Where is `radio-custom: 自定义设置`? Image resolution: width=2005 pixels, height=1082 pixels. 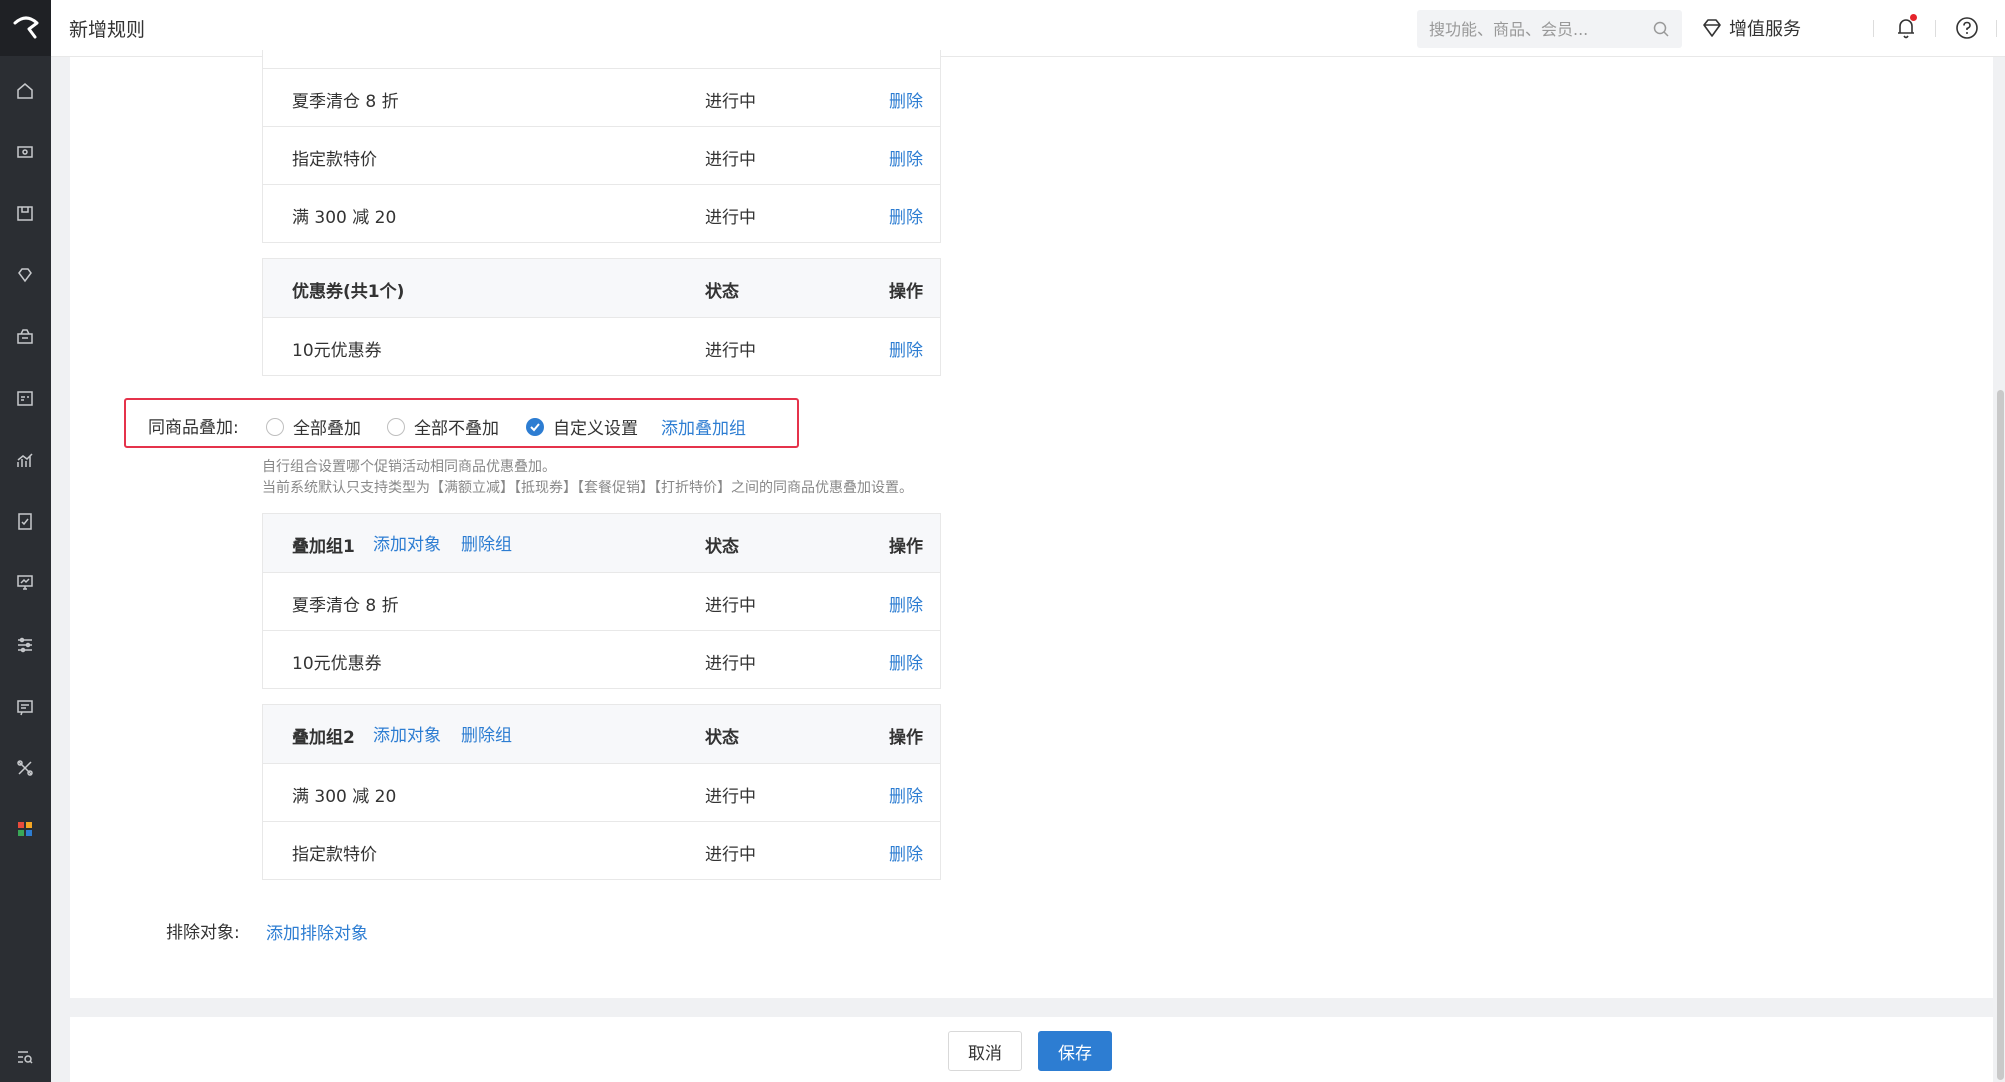
radio-custom: 自定义设置 is located at coordinates (582, 426).